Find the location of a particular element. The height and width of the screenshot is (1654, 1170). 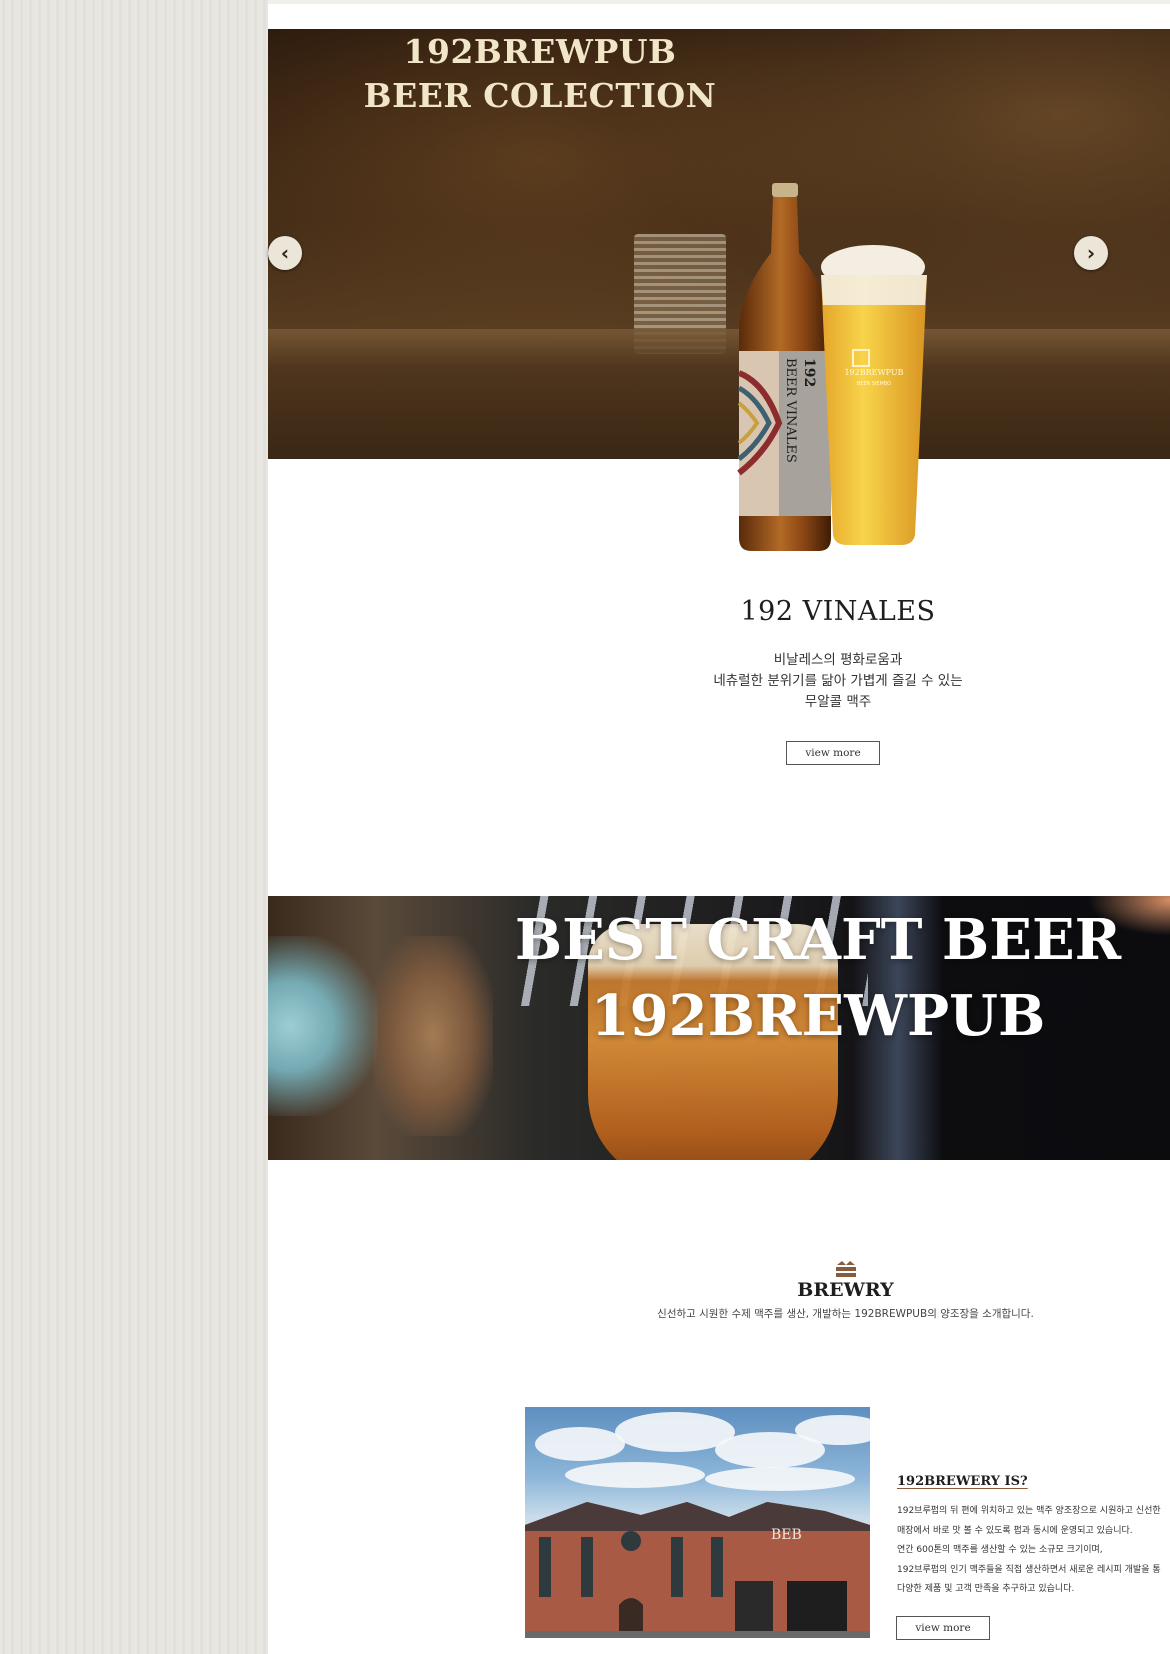

hero-title-line2: BEER COLECTION is located at coordinates (540, 95).